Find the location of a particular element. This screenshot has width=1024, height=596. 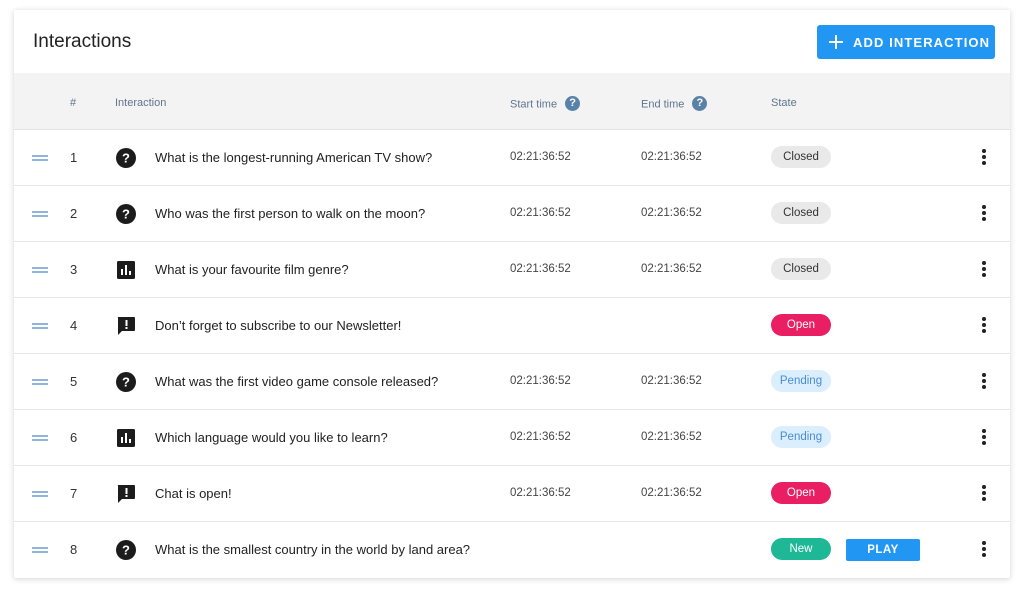

interaction-text: Which language would you like to learn? is located at coordinates (271, 437).